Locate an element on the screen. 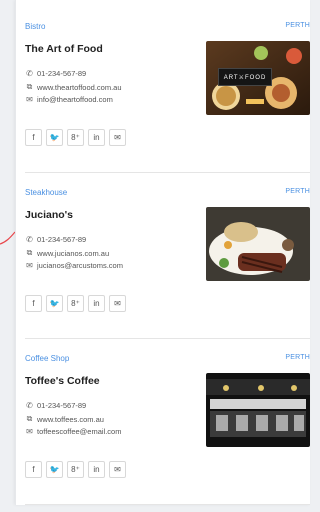 The image size is (320, 512). email-link: jucianos@arcustoms.com is located at coordinates (80, 265).